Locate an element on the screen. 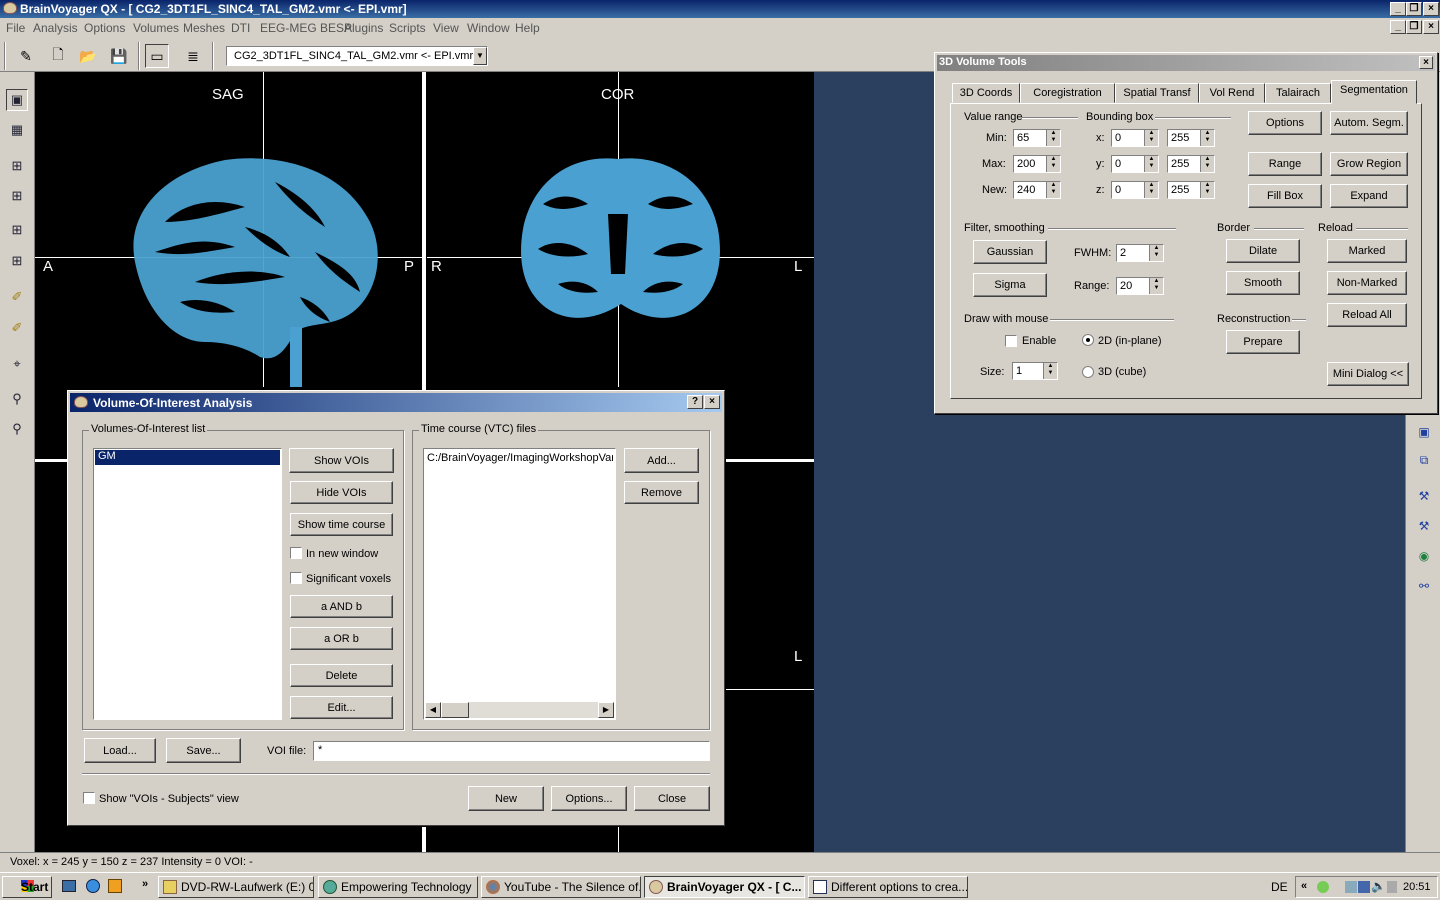  non-marked-button: Non-Marked is located at coordinates (1367, 283).